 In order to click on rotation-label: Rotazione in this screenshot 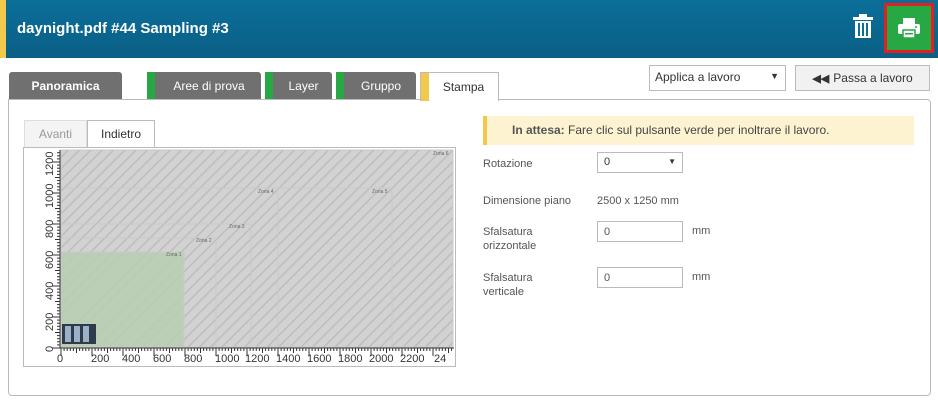, I will do `click(508, 164)`.